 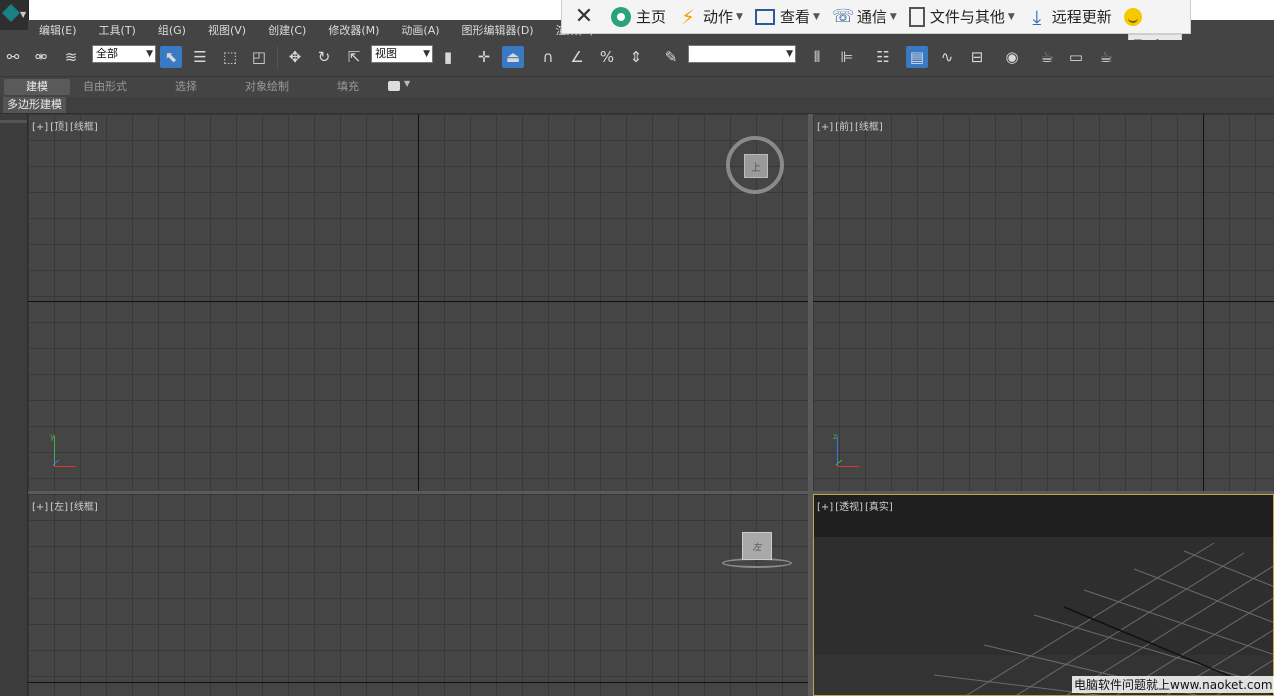 I want to click on toolbar-separator, so click(x=277, y=58).